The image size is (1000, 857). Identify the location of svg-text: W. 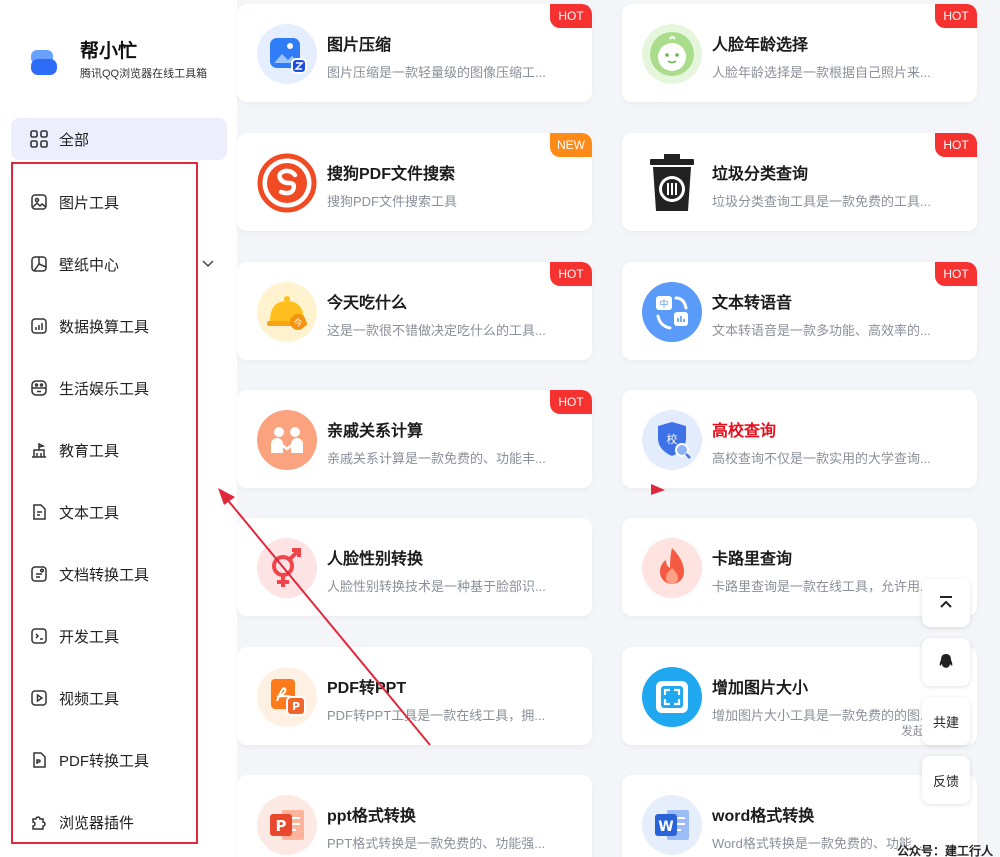
(665, 827).